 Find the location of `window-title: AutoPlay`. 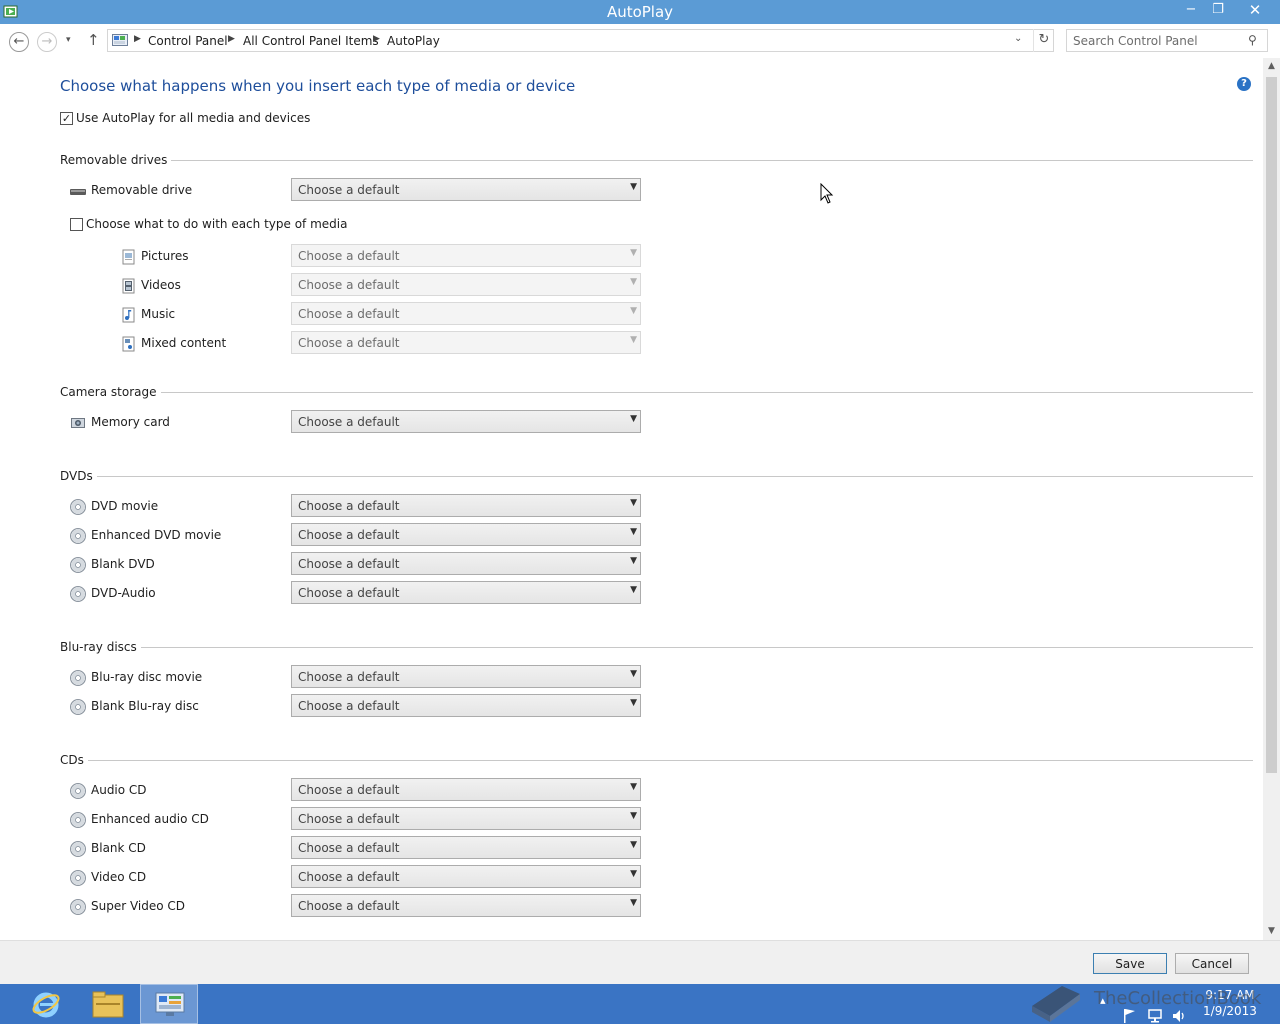

window-title: AutoPlay is located at coordinates (640, 12).